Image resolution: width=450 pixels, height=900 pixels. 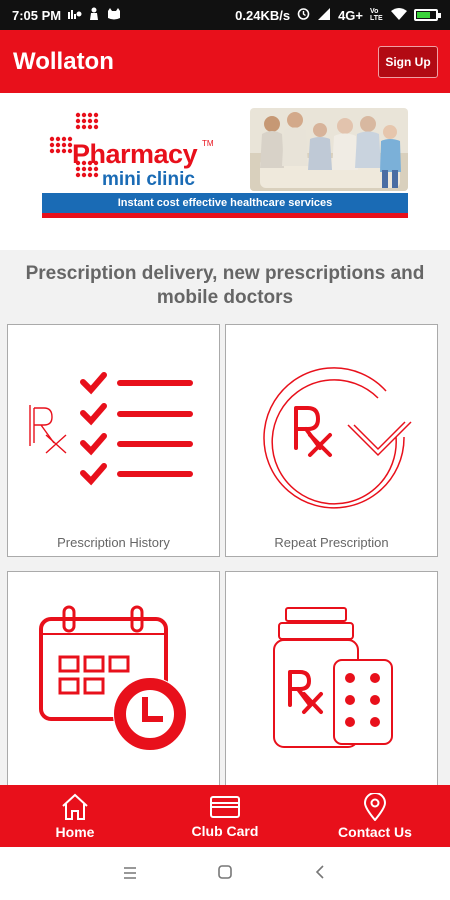 What do you see at coordinates (331, 542) in the screenshot?
I see `tile-label: Repeat Prescription` at bounding box center [331, 542].